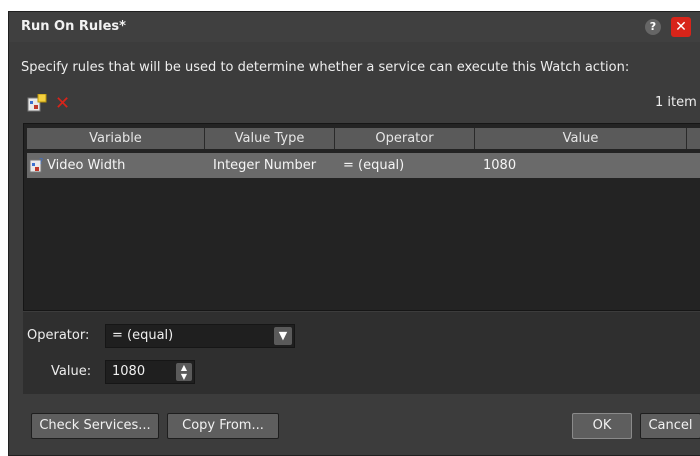 This screenshot has height=456, width=700. I want to click on ok-button: OK, so click(602, 426).